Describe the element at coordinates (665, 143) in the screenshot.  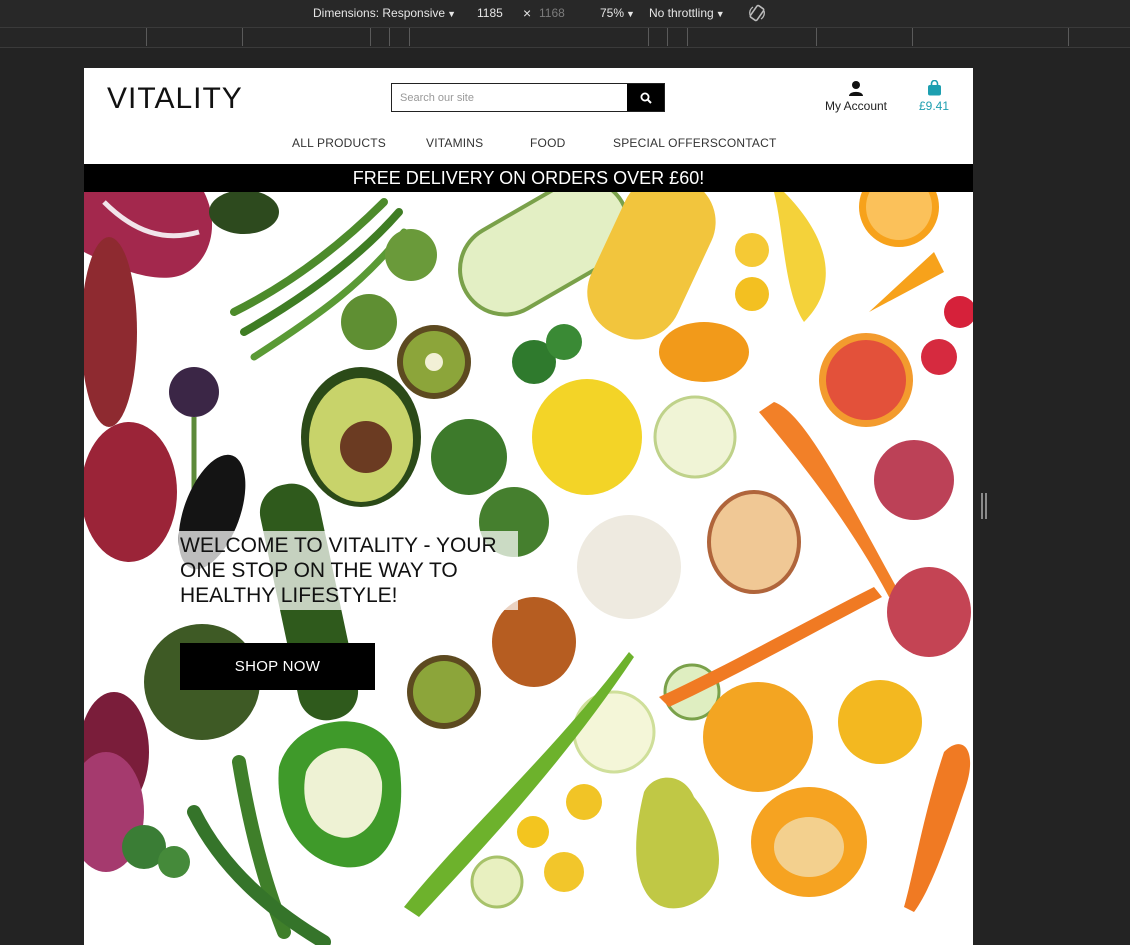
I see `nav-special-offers: SPECIAL OFFERS` at that location.